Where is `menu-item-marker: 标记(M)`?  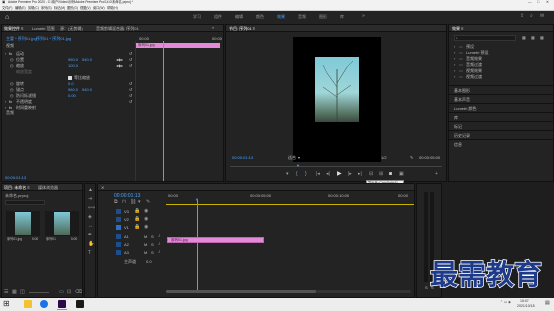 menu-item-marker: 标记(M) is located at coordinates (59, 8).